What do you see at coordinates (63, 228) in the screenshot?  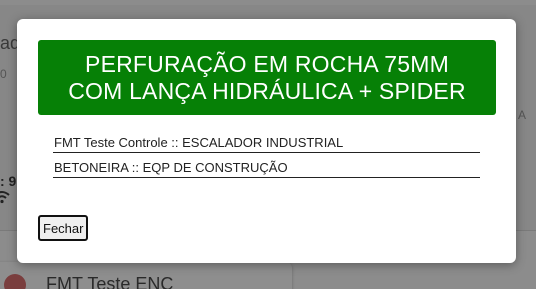 I see `close-button: Fechar` at bounding box center [63, 228].